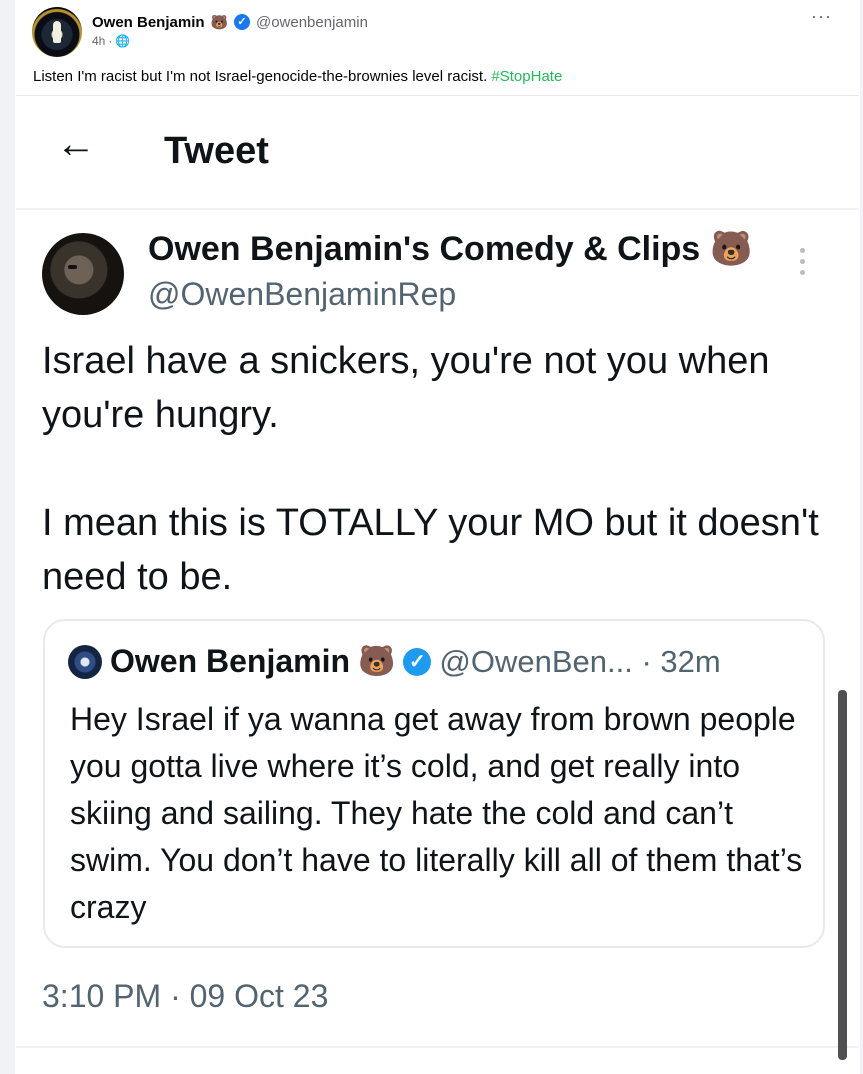 The width and height of the screenshot is (863, 1074). What do you see at coordinates (98, 41) in the screenshot?
I see `post-time: 4h` at bounding box center [98, 41].